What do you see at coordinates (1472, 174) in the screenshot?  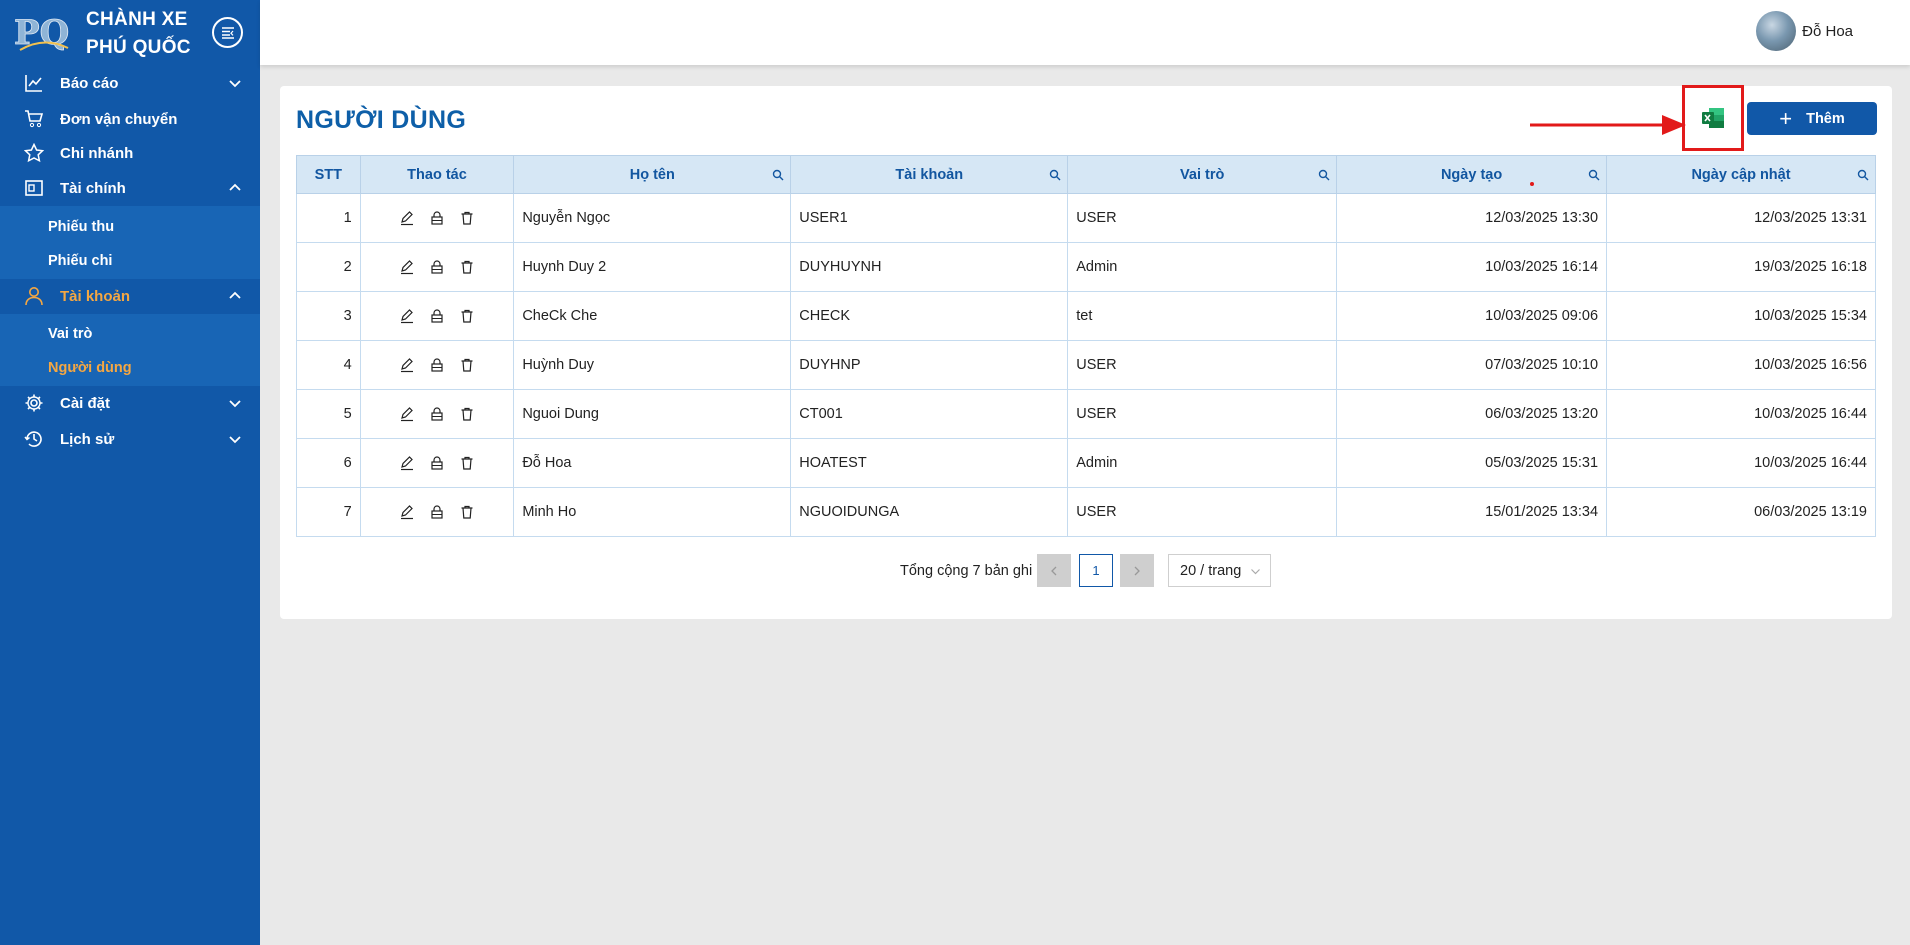 I see `column-header: Ngày tạo` at bounding box center [1472, 174].